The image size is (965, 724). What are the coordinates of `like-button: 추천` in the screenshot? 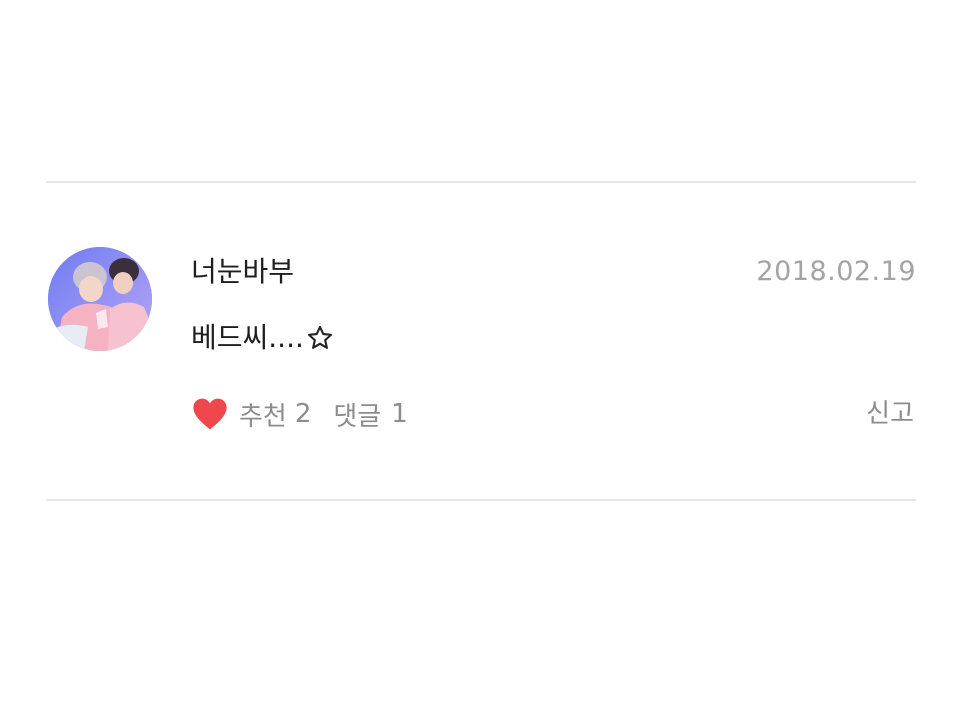 It's located at (263, 414).